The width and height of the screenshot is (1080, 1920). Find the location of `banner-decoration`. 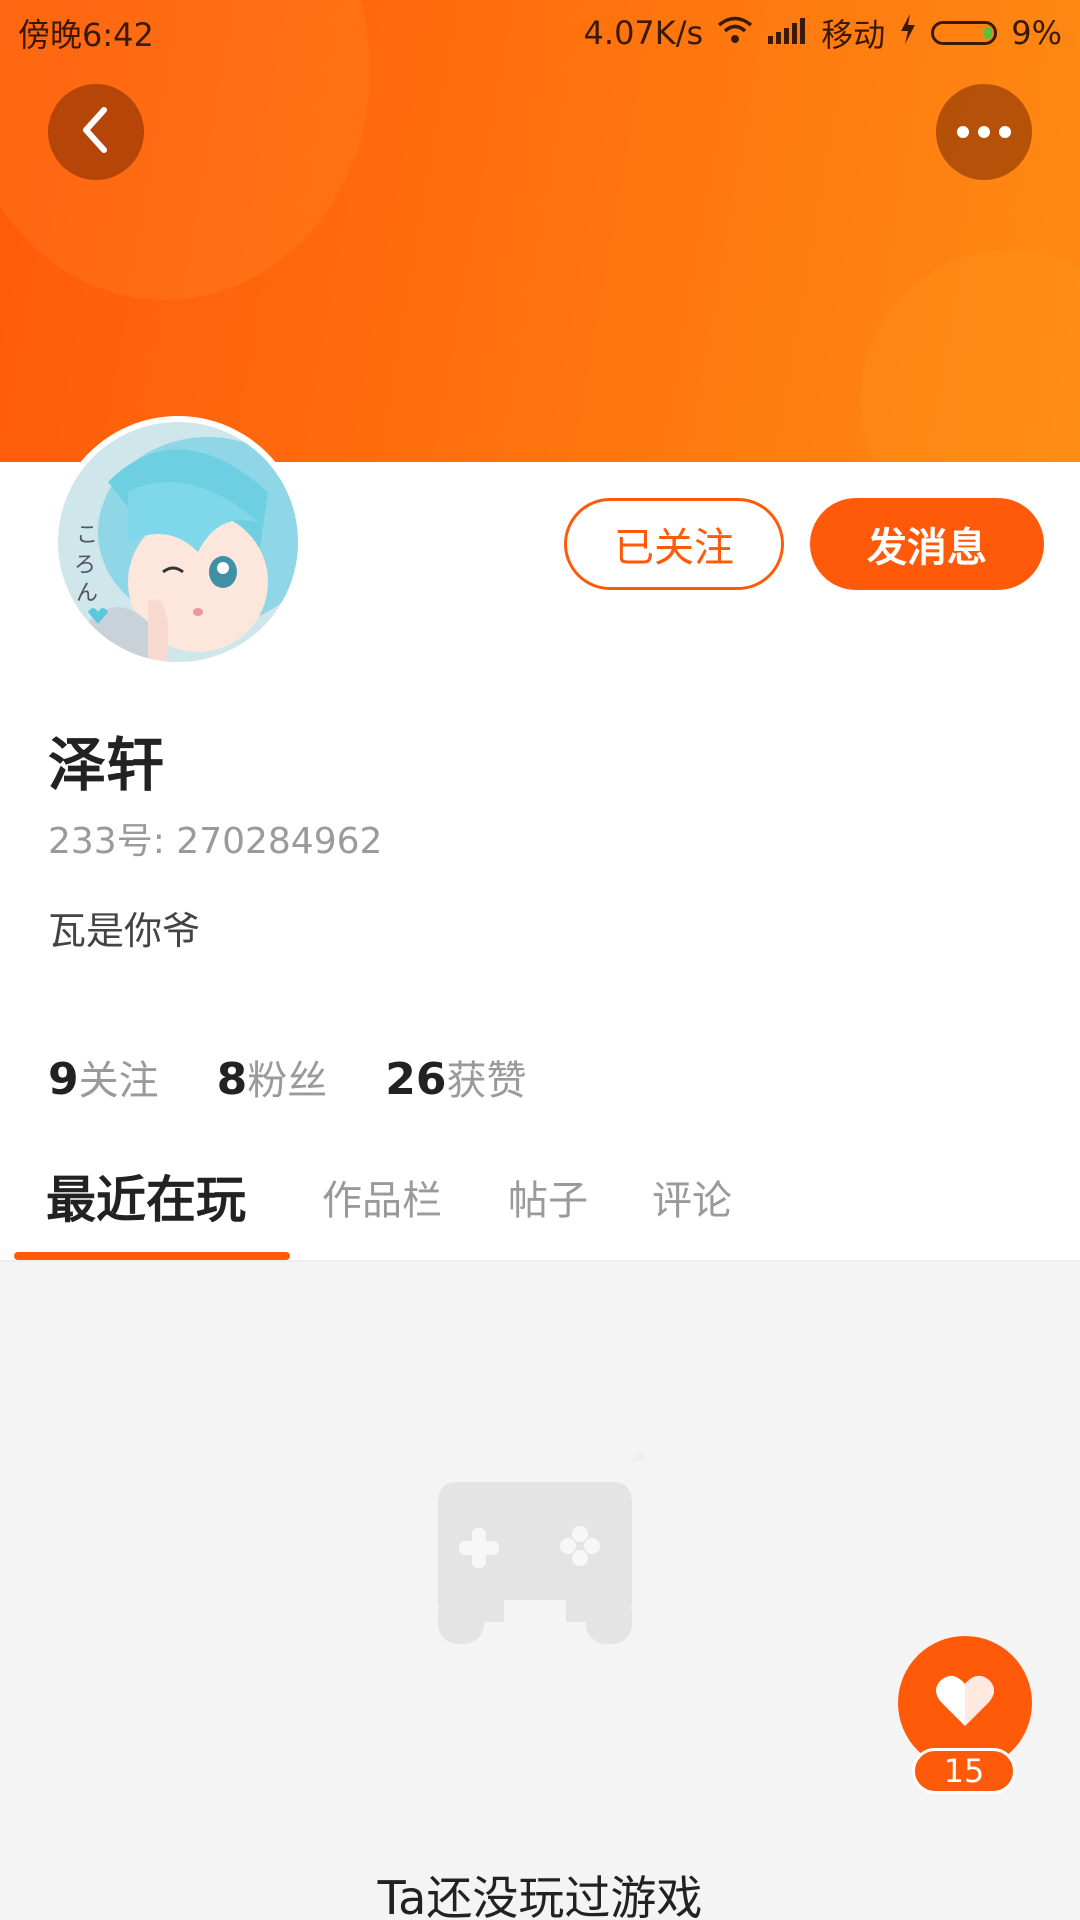

banner-decoration is located at coordinates (970, 356).